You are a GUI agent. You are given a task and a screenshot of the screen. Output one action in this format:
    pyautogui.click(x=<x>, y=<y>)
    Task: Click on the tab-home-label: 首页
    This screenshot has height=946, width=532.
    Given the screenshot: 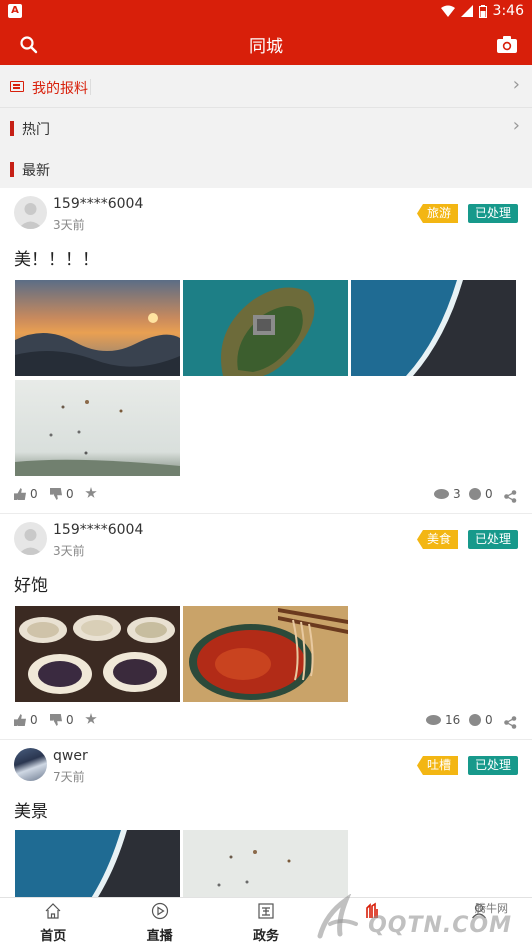 What is the action you would take?
    pyautogui.click(x=53, y=936)
    